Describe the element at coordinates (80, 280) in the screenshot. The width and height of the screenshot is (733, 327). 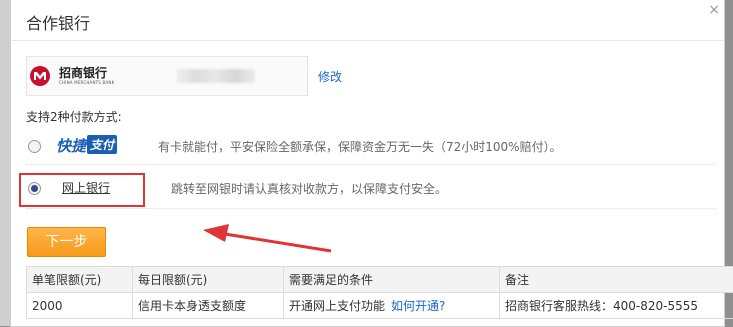
I see `header-single-limit: 单笔限额(元)` at that location.